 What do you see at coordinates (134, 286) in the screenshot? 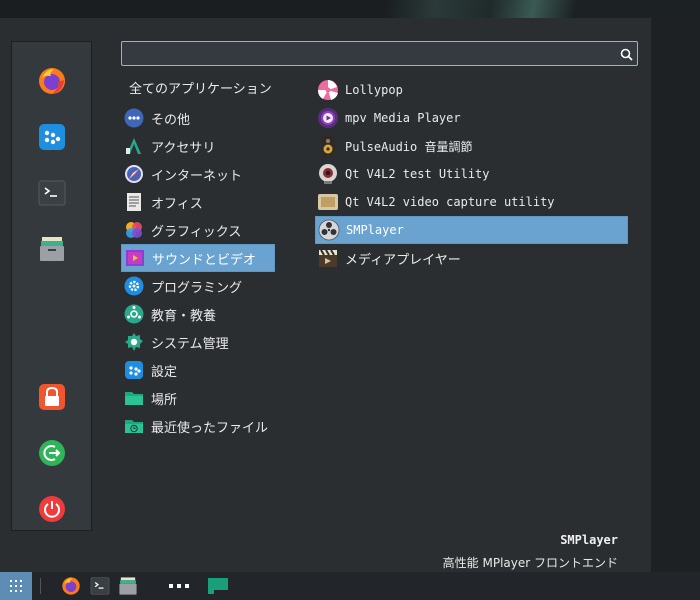
I see `development-icon` at bounding box center [134, 286].